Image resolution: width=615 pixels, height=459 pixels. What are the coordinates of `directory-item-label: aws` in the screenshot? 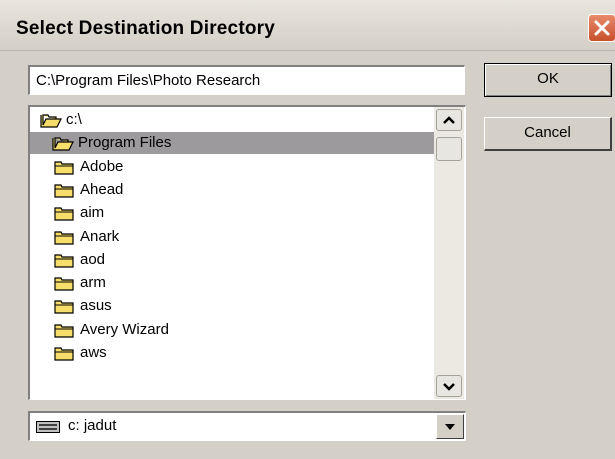 It's located at (93, 352).